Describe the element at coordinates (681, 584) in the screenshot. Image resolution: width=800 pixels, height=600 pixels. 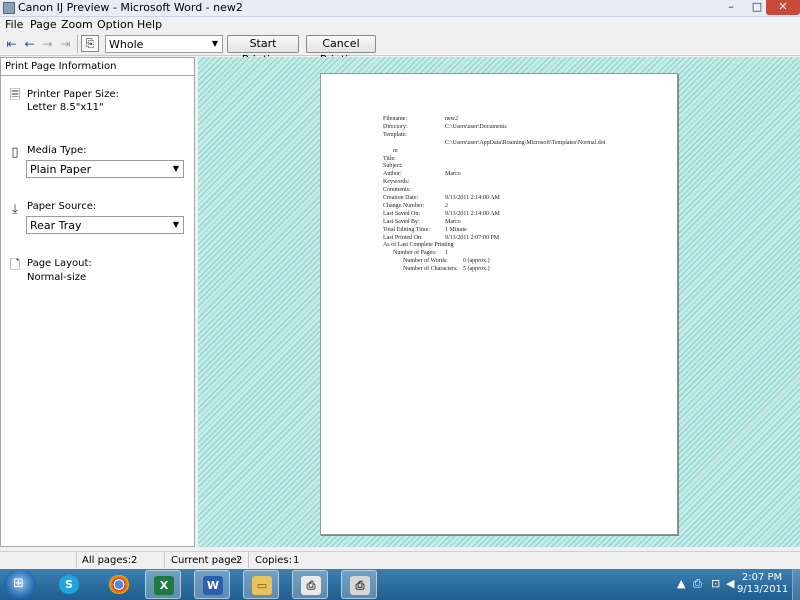
I see `show-hidden-icons-icon: ▲` at that location.